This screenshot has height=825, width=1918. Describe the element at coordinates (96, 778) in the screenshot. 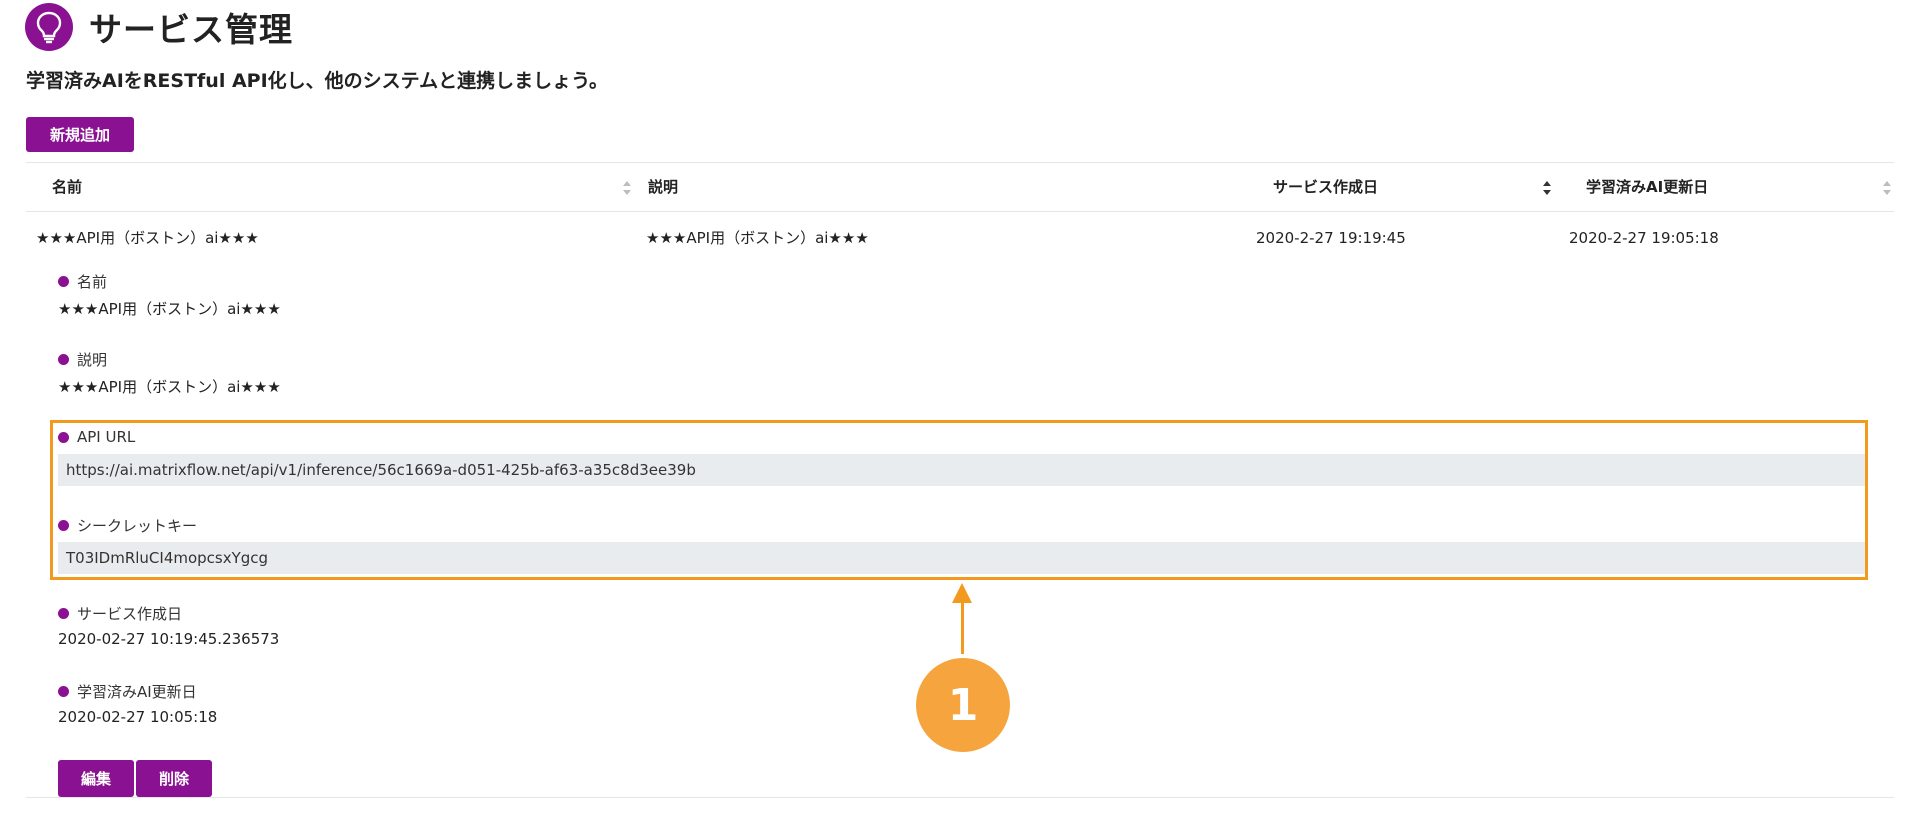

I see `edit-button: 編集` at that location.